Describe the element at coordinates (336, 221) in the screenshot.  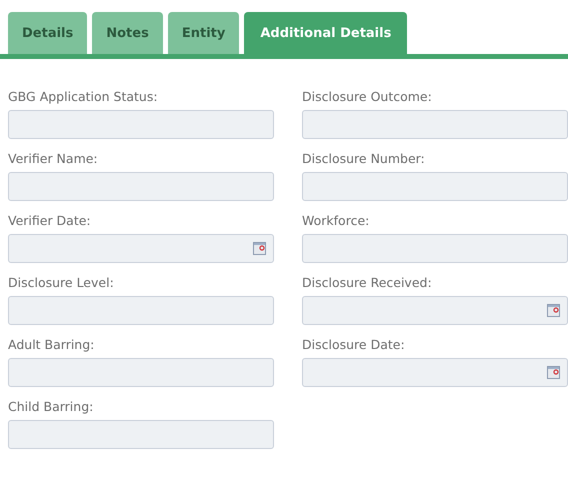
I see `field-label: Workforce:` at that location.